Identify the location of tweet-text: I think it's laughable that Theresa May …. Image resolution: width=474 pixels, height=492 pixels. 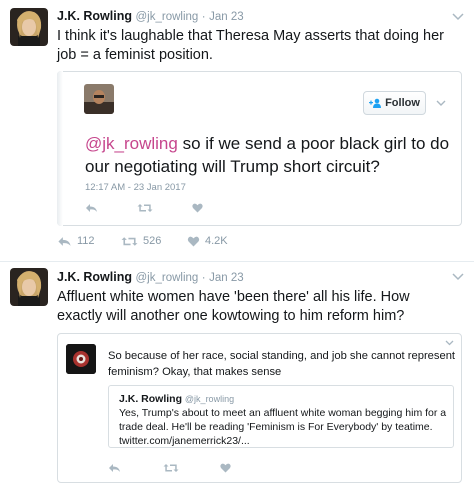
(250, 45).